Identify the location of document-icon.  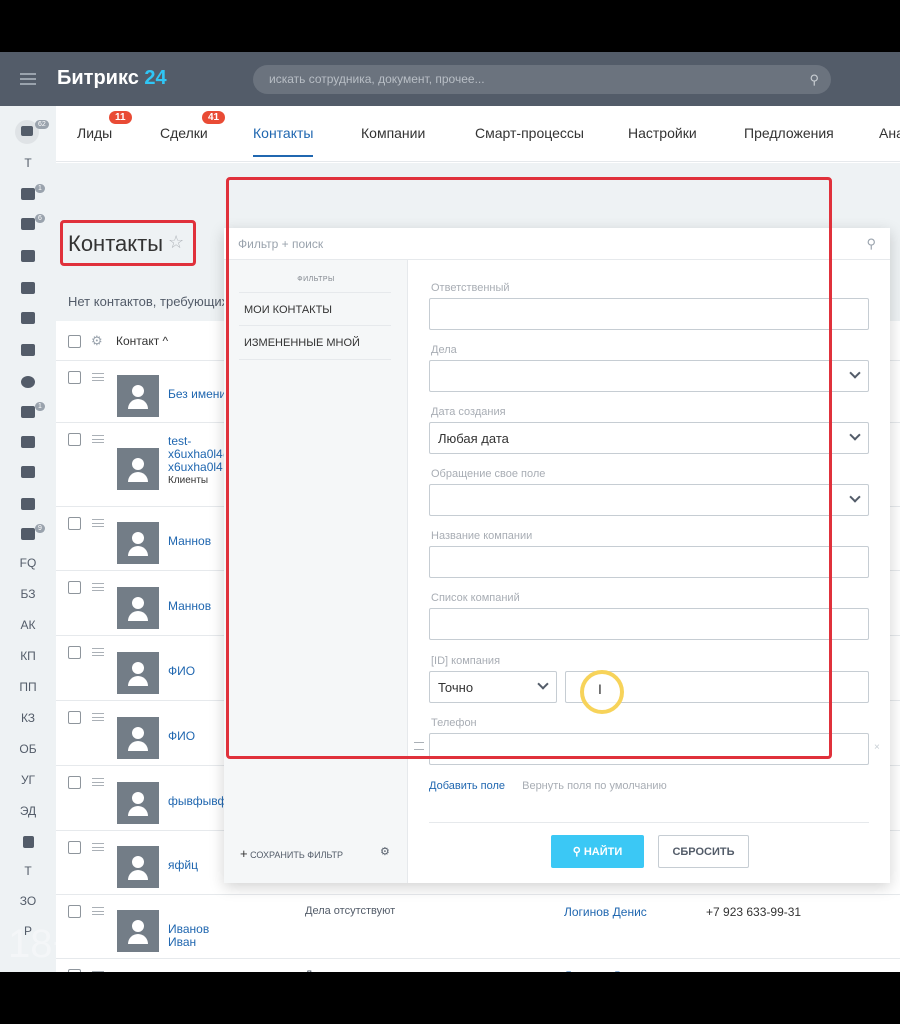
(28, 843).